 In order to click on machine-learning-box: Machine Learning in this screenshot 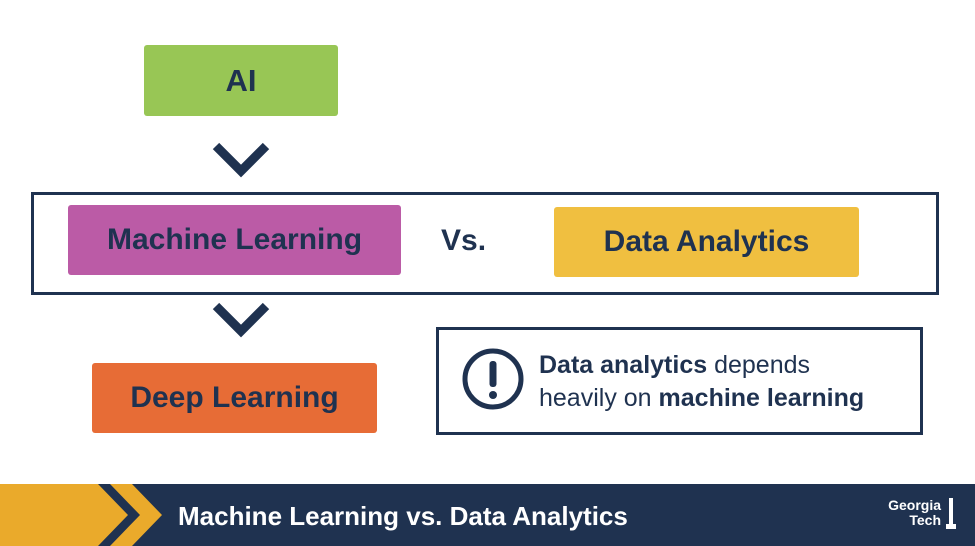, I will do `click(234, 240)`.